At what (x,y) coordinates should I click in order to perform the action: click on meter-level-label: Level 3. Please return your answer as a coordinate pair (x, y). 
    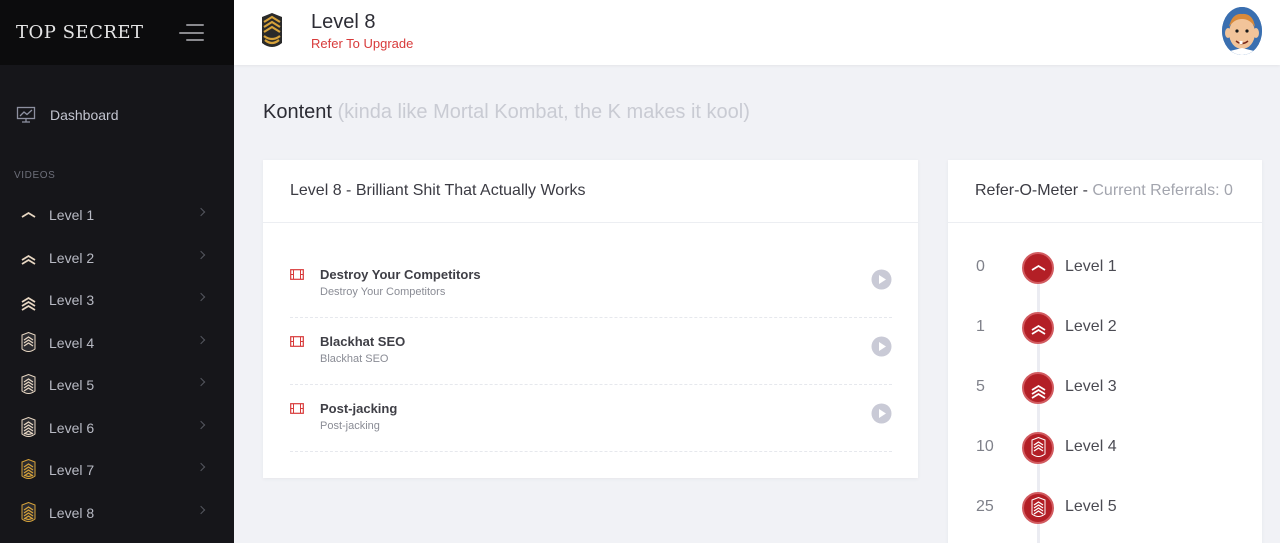
    Looking at the image, I should click on (1091, 386).